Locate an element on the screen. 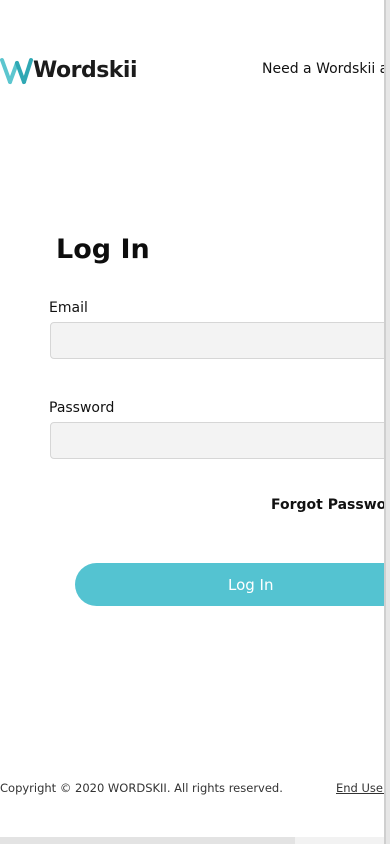 This screenshot has width=390, height=844. wordskii-logo: Wordskii is located at coordinates (69, 71).